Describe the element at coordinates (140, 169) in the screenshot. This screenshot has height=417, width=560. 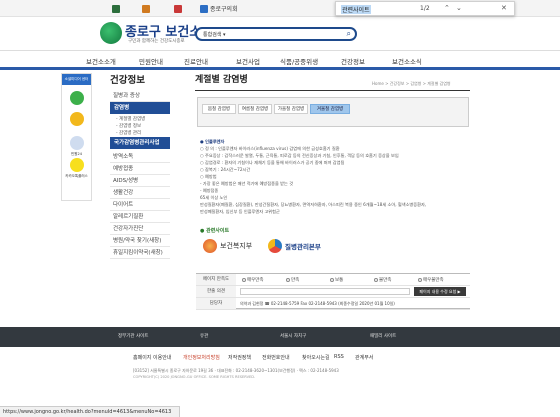
I see `side-menu-item: 예방접종` at that location.